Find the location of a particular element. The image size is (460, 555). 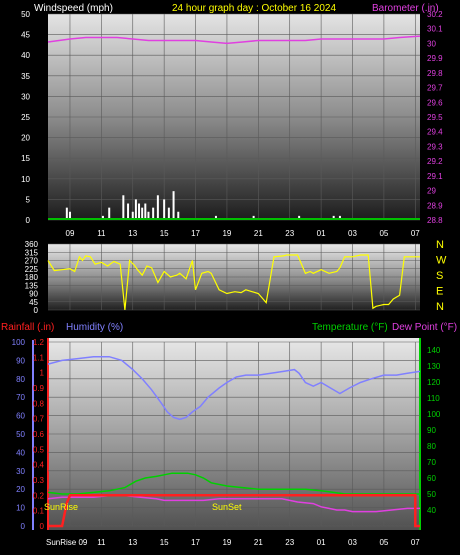

rainfall-ticks: 1.2 1.1 1 0.9 0.8 0.7 0.6 0.5 0.4 0.3 0.2 0.1 0 is located at coordinates (39, 434).